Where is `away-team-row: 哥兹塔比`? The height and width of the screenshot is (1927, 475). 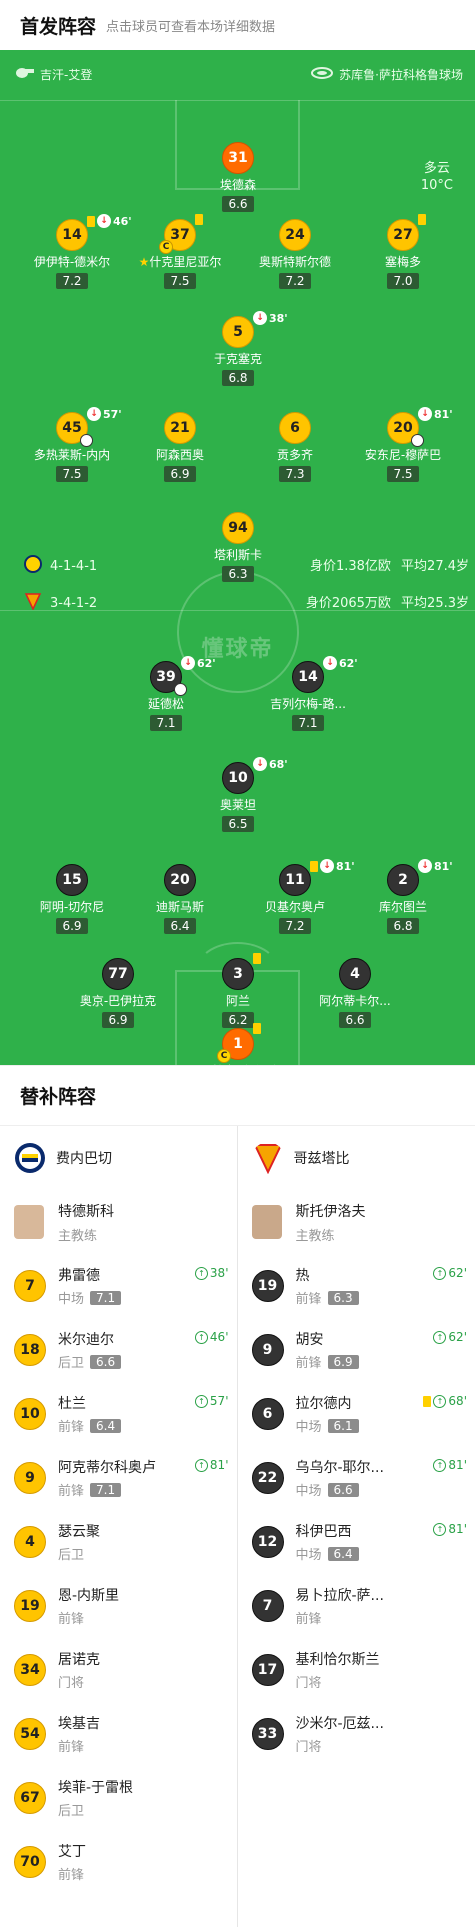
away-team-row: 哥兹塔比 is located at coordinates (356, 1158).